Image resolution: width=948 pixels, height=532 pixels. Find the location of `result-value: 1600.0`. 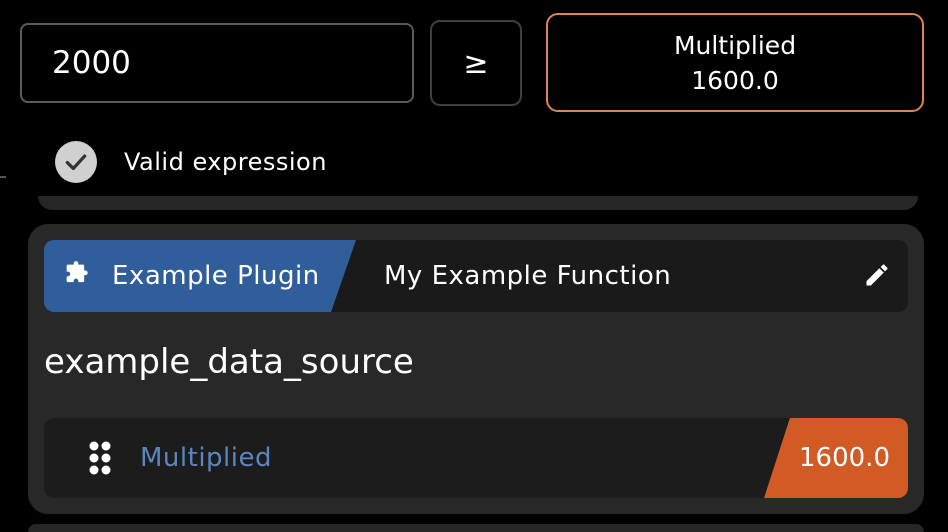

result-value: 1600.0 is located at coordinates (735, 80).